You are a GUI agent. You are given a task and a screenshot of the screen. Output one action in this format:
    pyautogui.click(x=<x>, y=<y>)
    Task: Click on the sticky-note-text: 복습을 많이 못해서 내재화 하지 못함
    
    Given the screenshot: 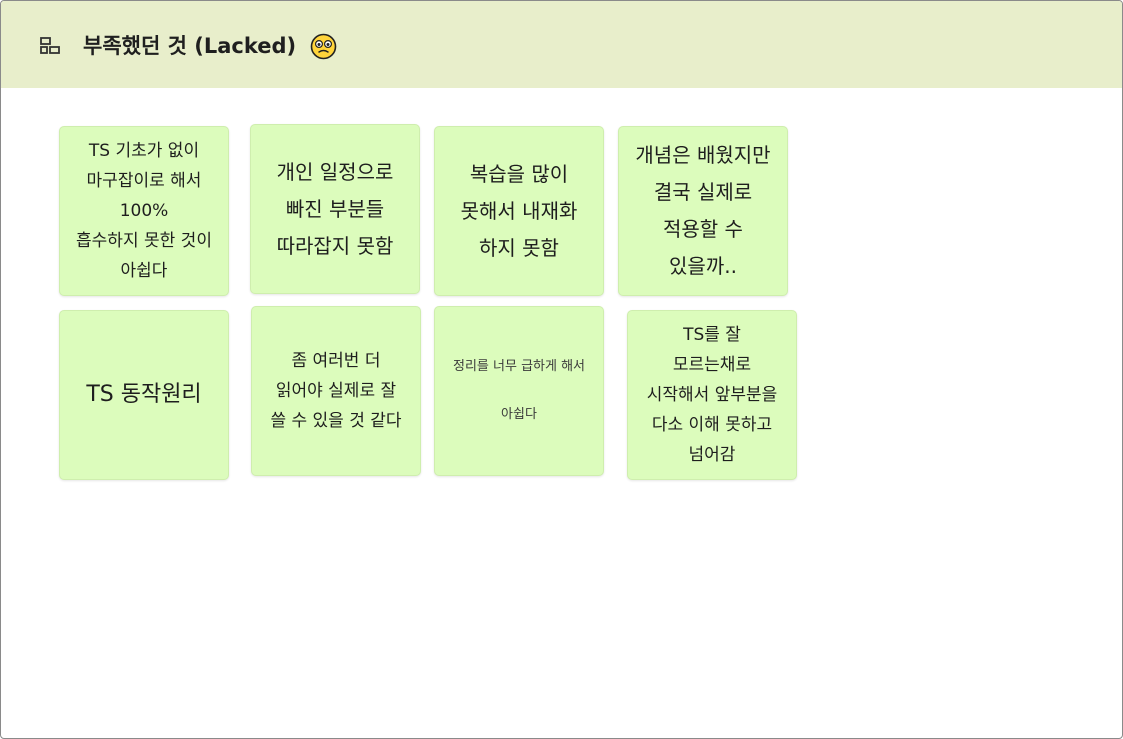 What is the action you would take?
    pyautogui.click(x=519, y=210)
    